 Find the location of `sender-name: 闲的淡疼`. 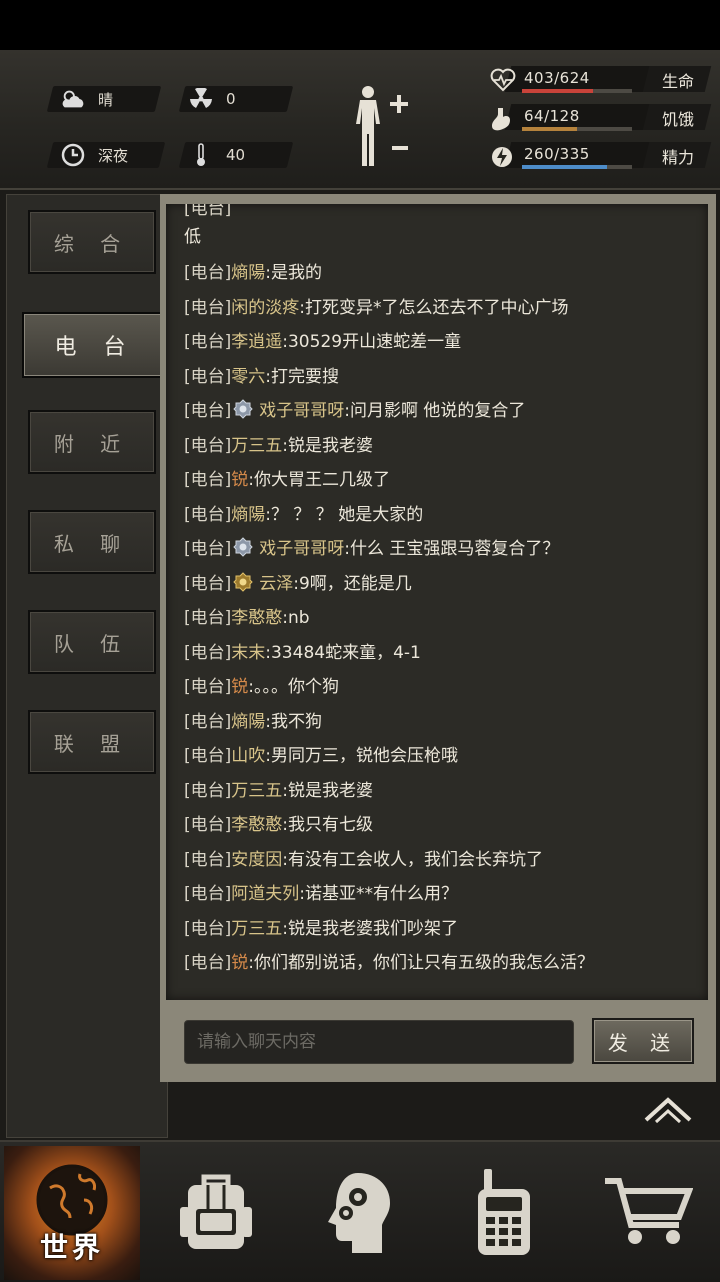

sender-name: 闲的淡疼 is located at coordinates (265, 308).